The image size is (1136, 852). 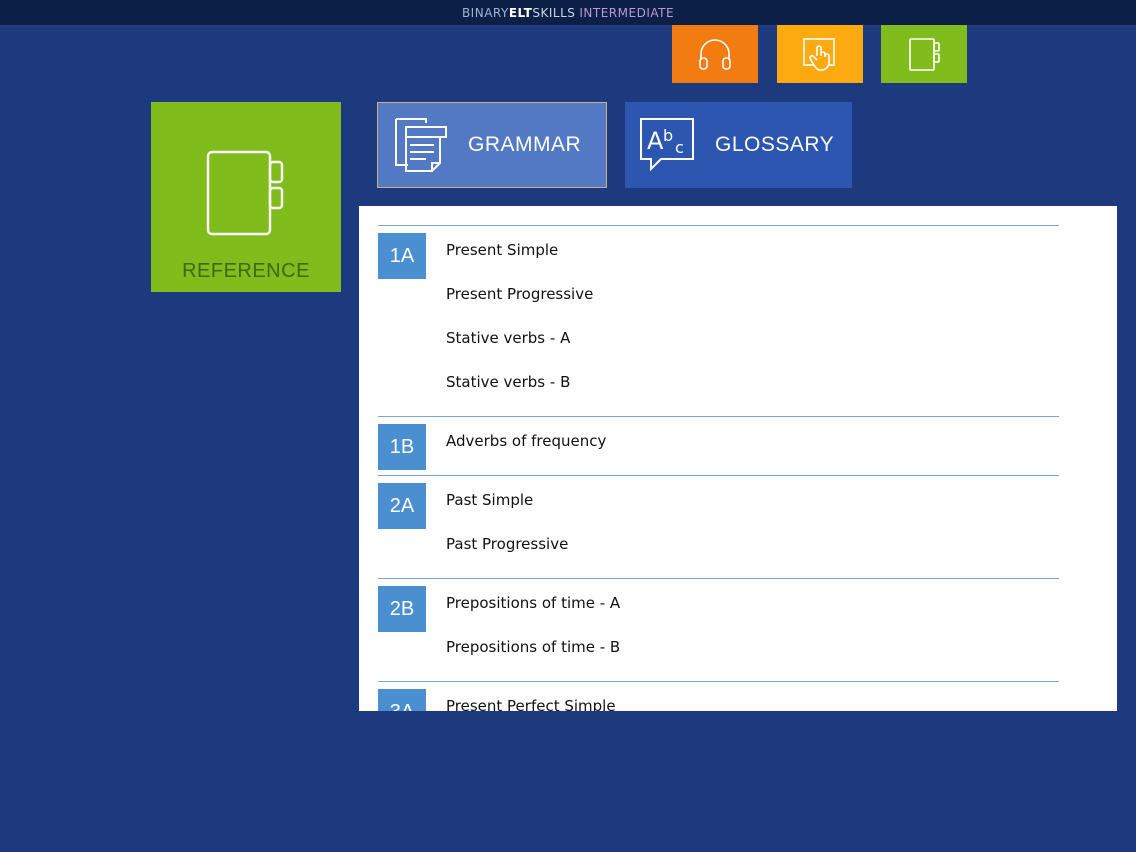 I want to click on practice-mode-button, so click(x=820, y=54).